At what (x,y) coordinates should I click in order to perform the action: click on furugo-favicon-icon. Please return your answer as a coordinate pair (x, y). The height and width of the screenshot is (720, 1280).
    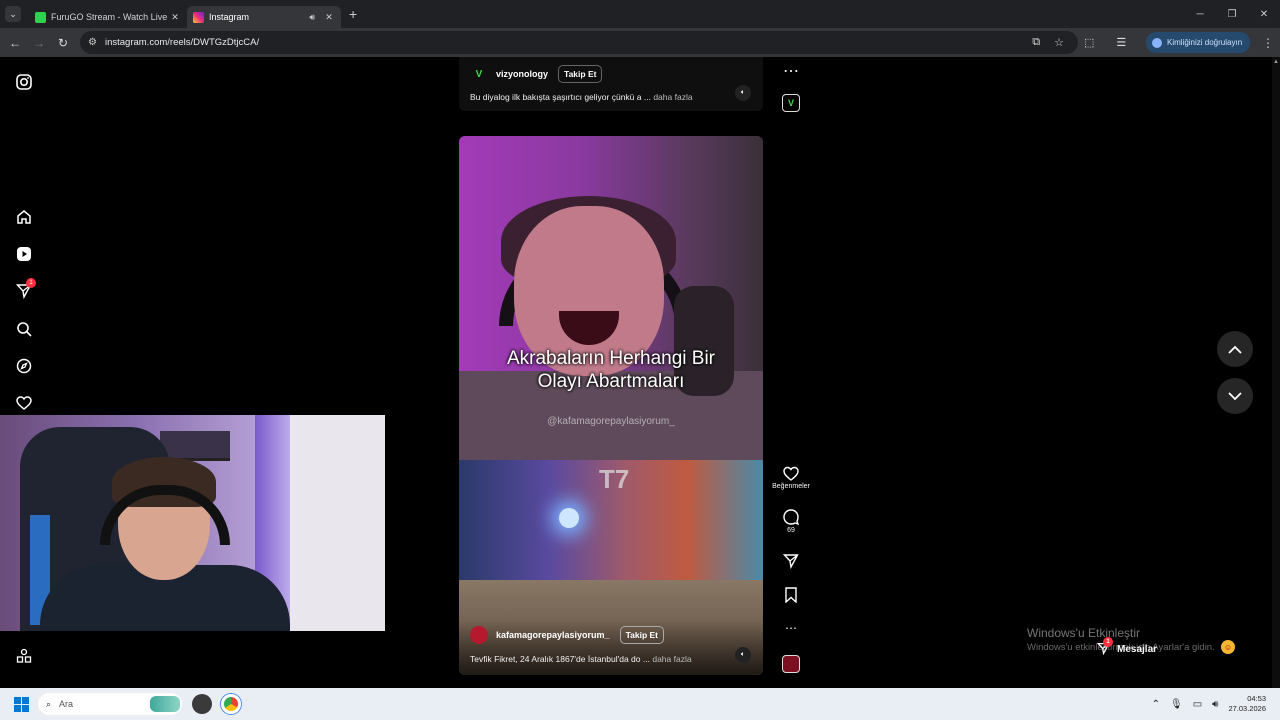
    Looking at the image, I should click on (40, 17).